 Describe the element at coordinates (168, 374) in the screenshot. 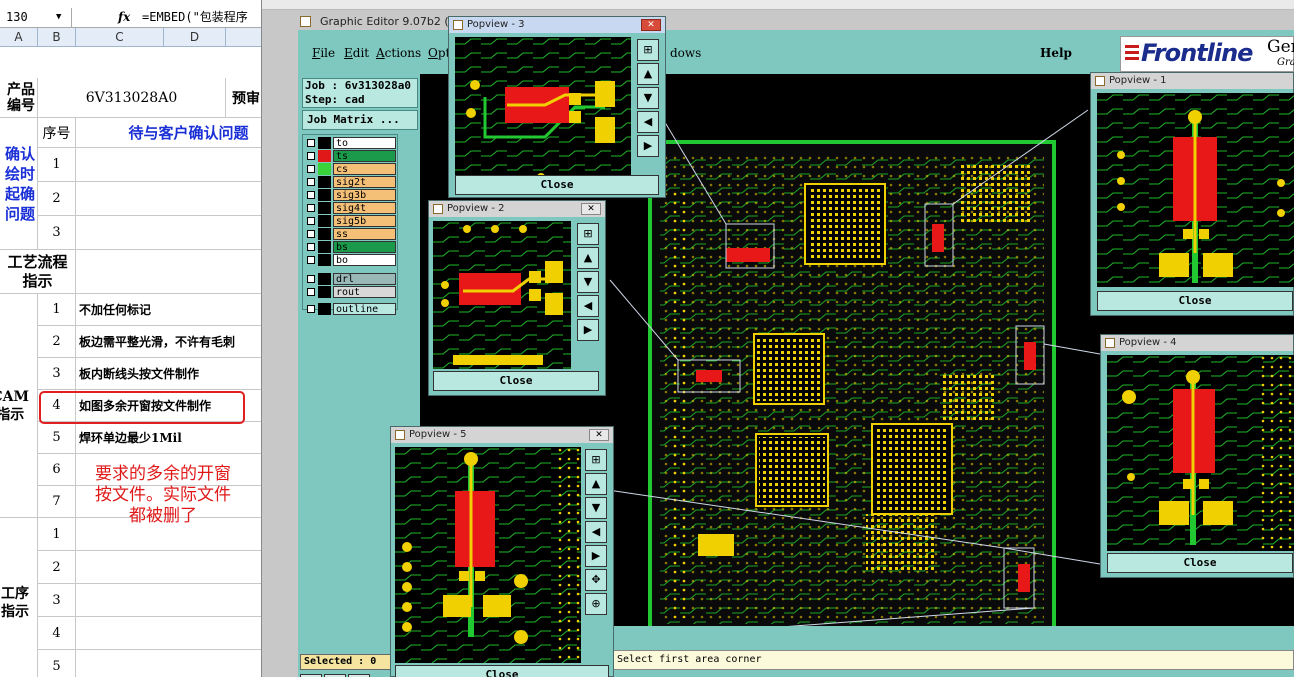

I see `cam-row-text: 板内断线头按文件制作` at that location.